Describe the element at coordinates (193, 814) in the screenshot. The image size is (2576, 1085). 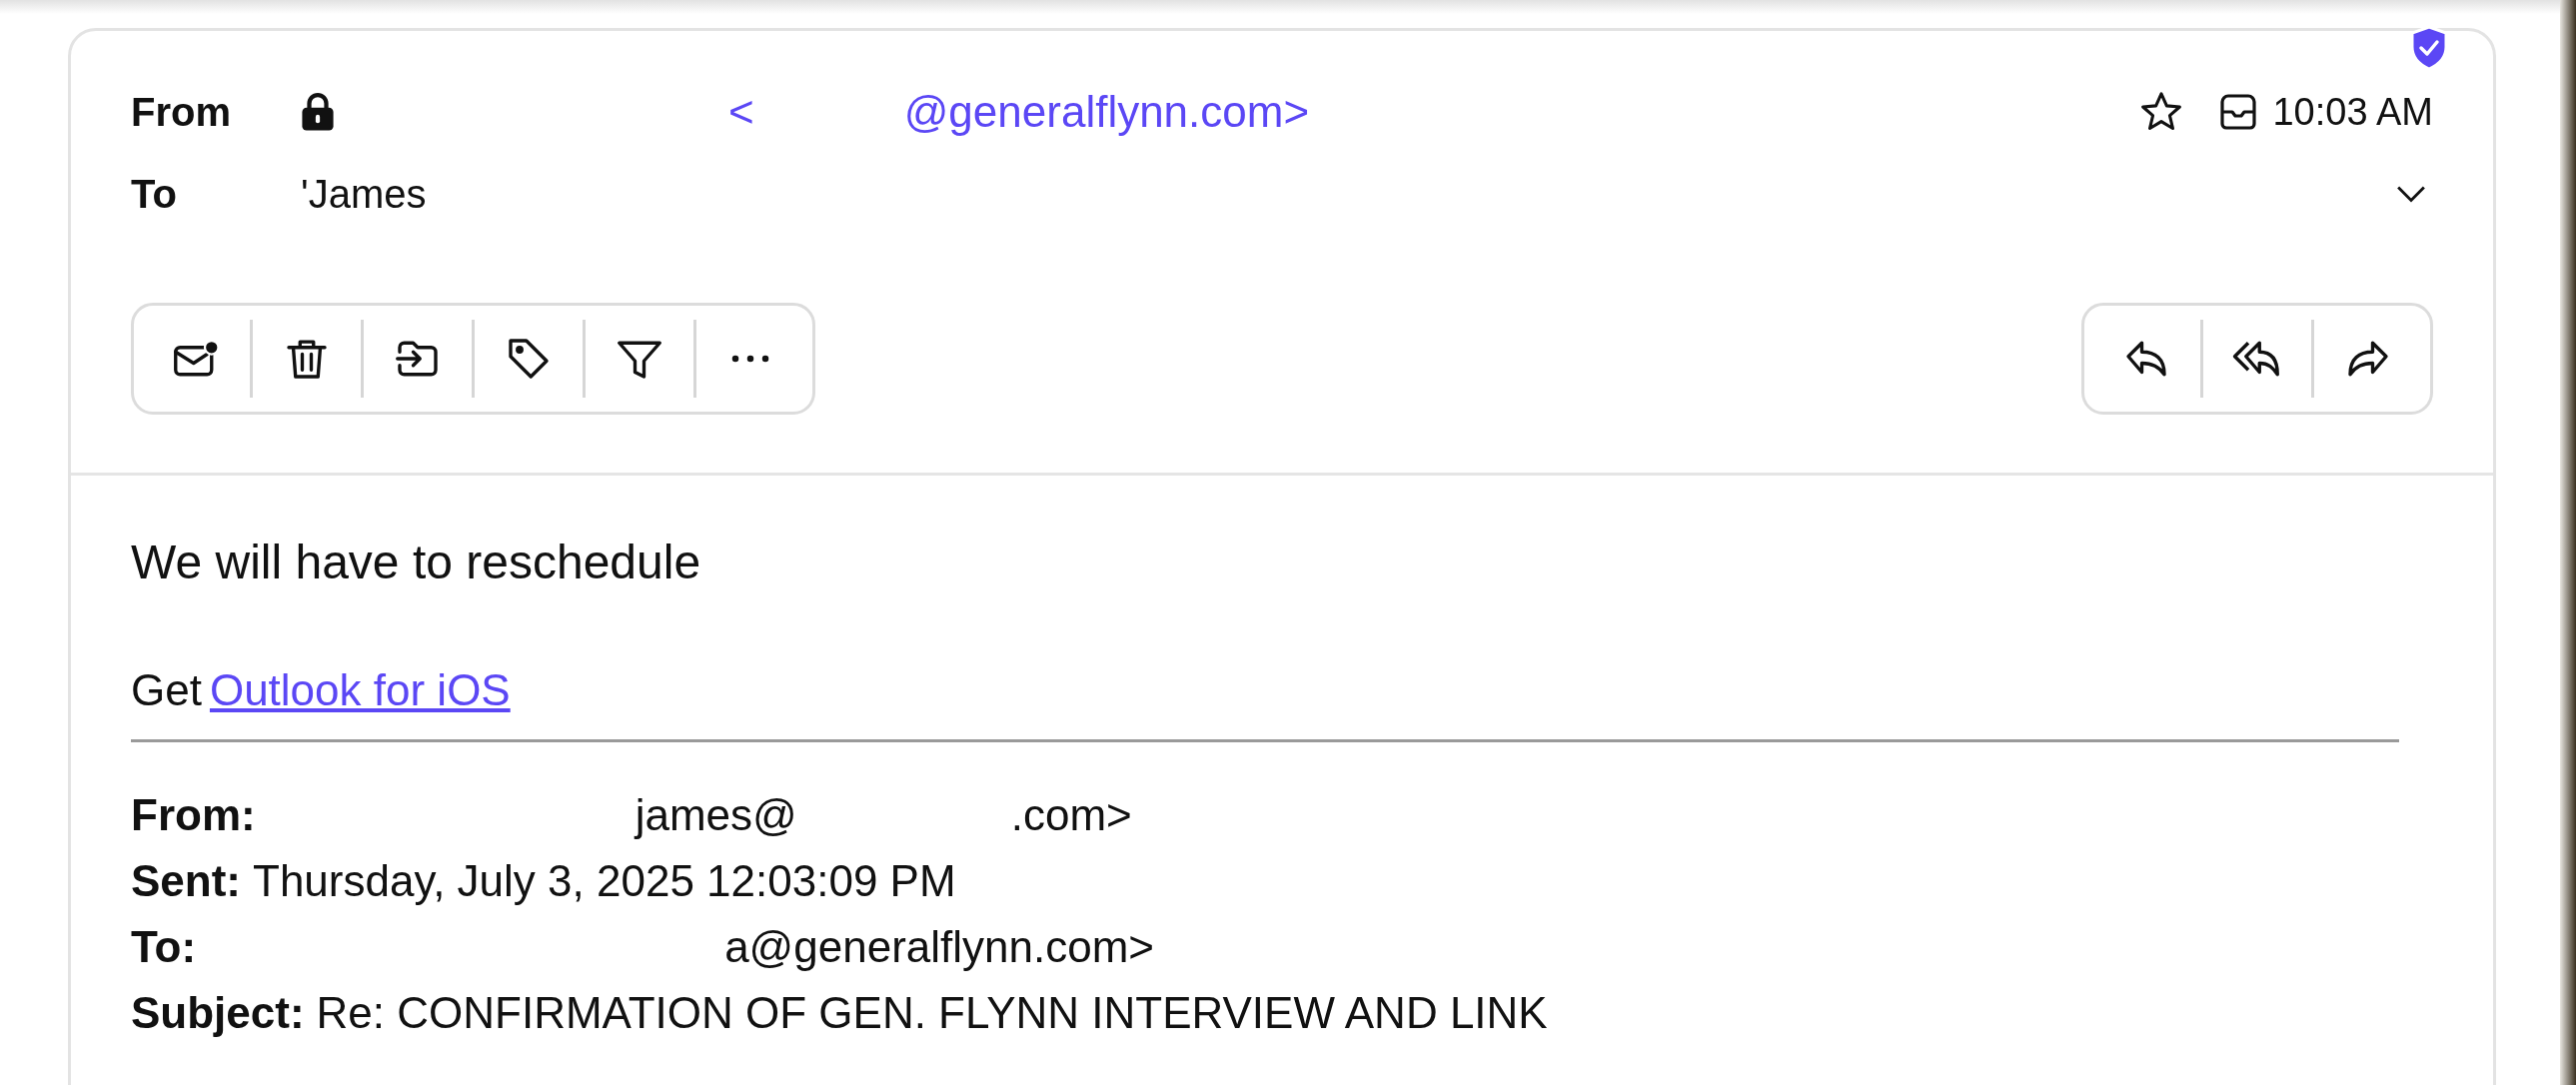
I see `quoted-field-label: From:` at that location.